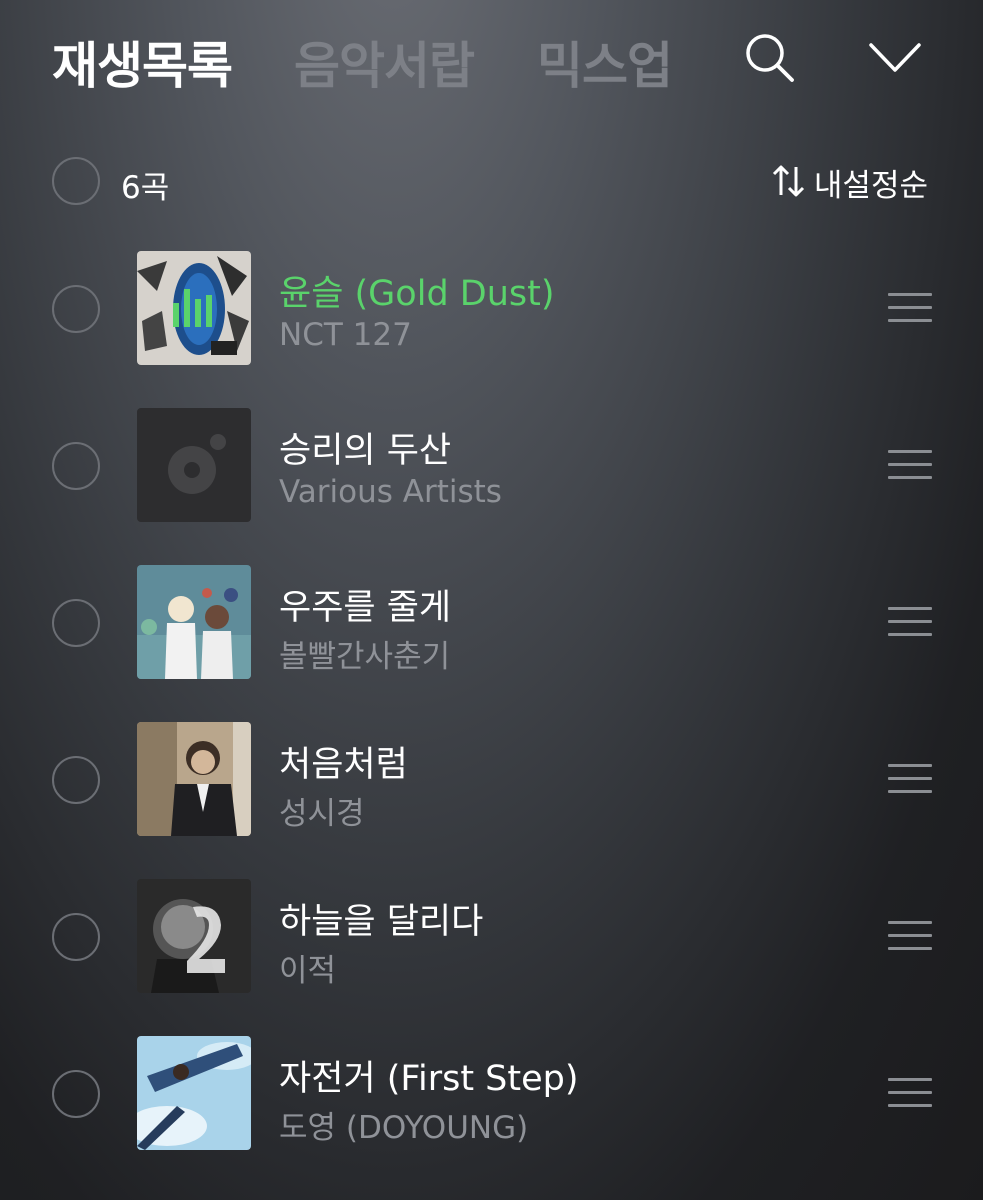 This screenshot has height=1200, width=983. Describe the element at coordinates (307, 967) in the screenshot. I see `song-artist: 이적` at that location.